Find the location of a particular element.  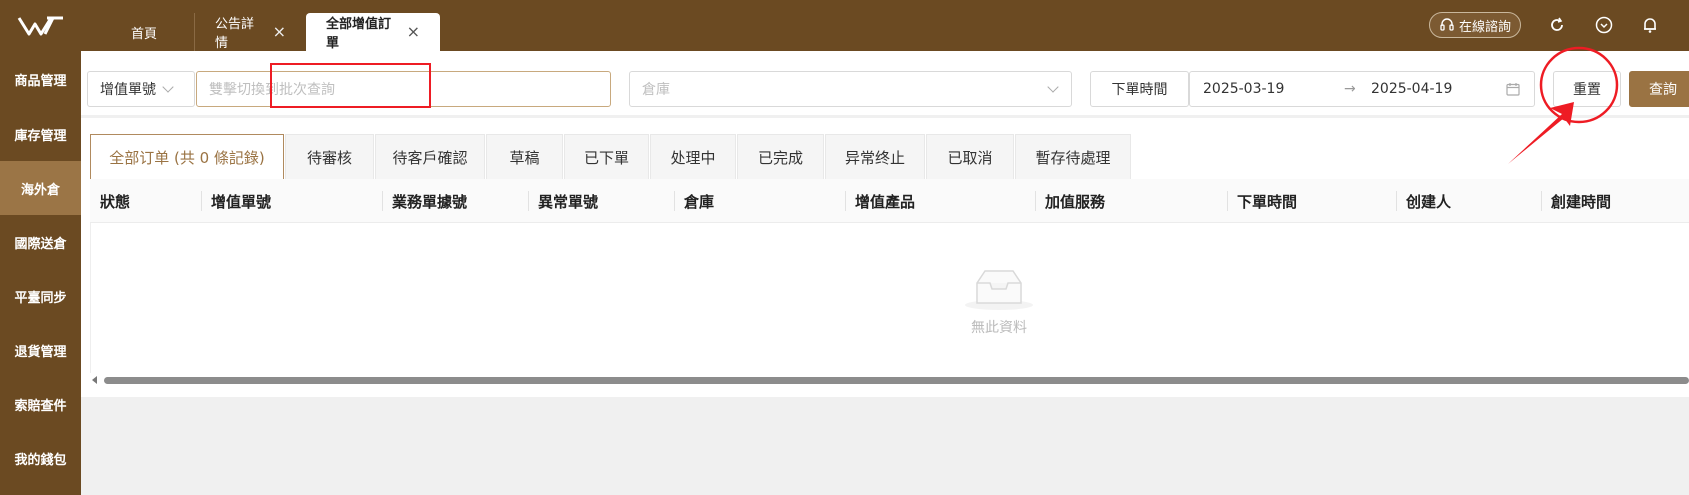

top-header-bar: 首頁 公告詳情 × 全部增值訂單 × 在線諮詢 is located at coordinates (844, 25).